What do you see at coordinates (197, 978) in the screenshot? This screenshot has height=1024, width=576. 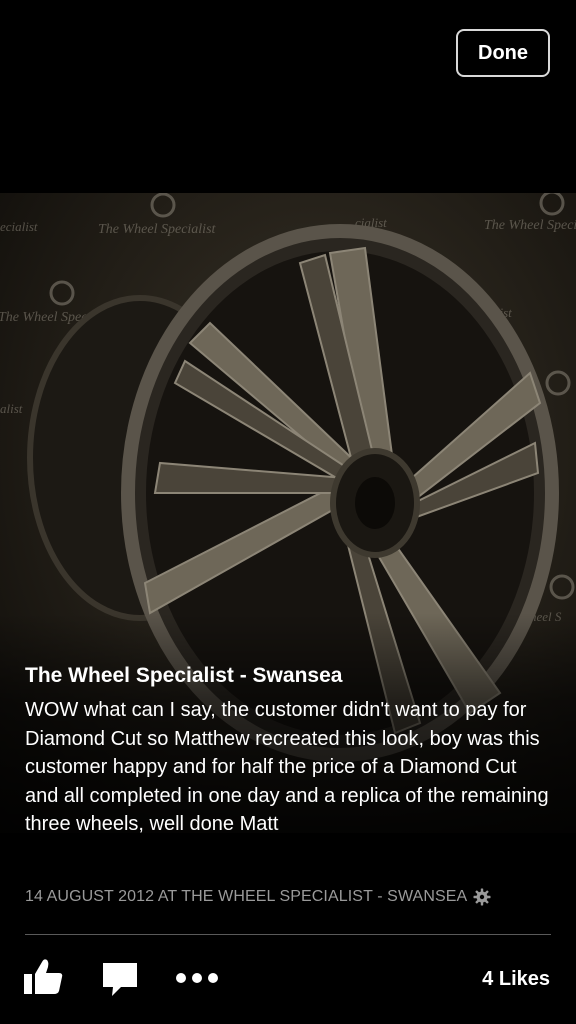 I see `more-dots-icon` at bounding box center [197, 978].